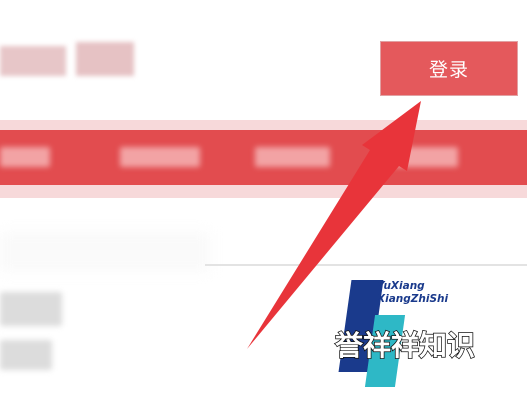 The height and width of the screenshot is (402, 527). I want to click on logo-english-text: YuXiang XiangZhiShi, so click(412, 293).